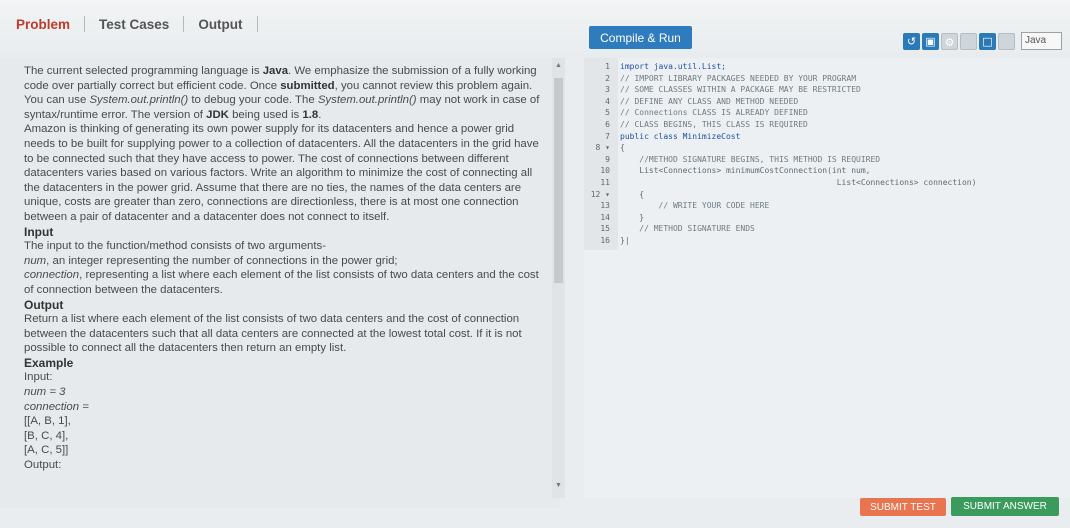  What do you see at coordinates (949, 41) in the screenshot?
I see `settings-icon: ⚙` at bounding box center [949, 41].